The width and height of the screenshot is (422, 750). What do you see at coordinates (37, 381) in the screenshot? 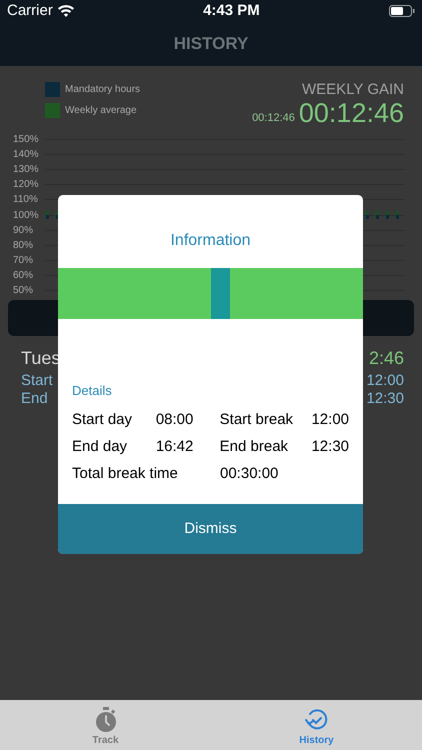
I see `day-row-label: Start` at bounding box center [37, 381].